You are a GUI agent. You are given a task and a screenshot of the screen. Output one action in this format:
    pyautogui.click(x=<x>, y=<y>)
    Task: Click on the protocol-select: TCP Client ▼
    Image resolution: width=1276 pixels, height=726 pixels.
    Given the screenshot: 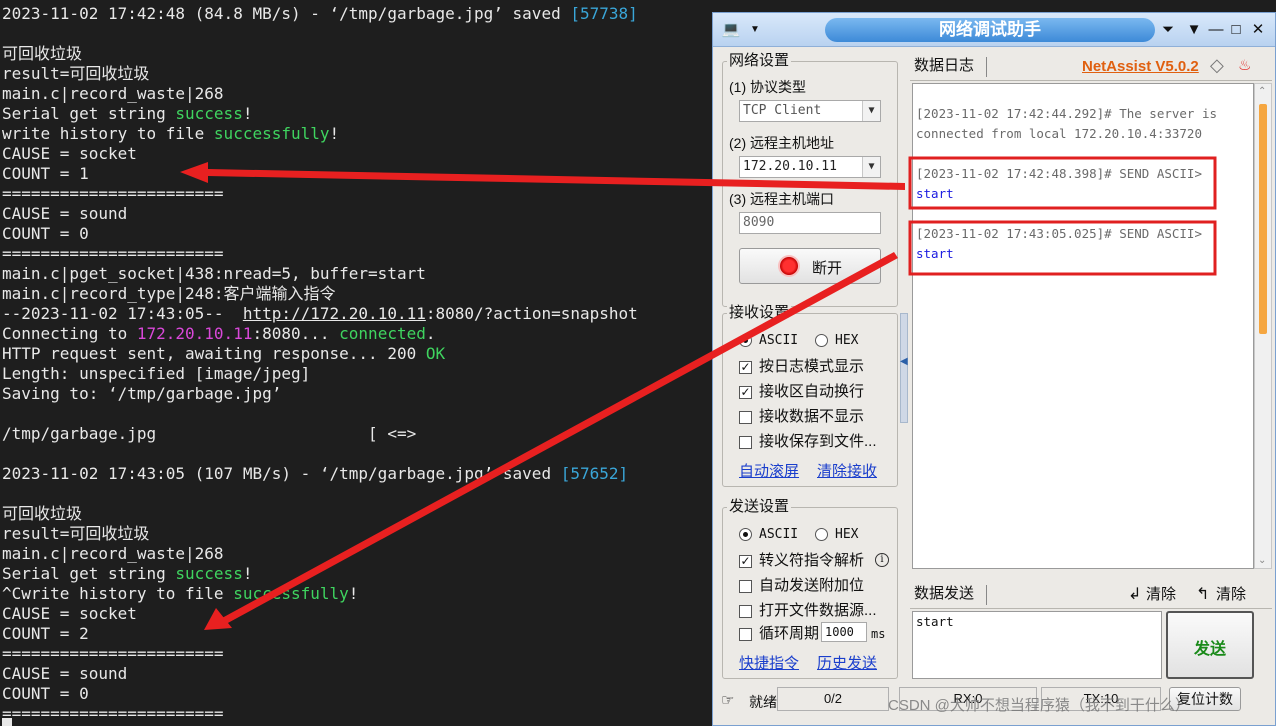 What is the action you would take?
    pyautogui.click(x=810, y=111)
    